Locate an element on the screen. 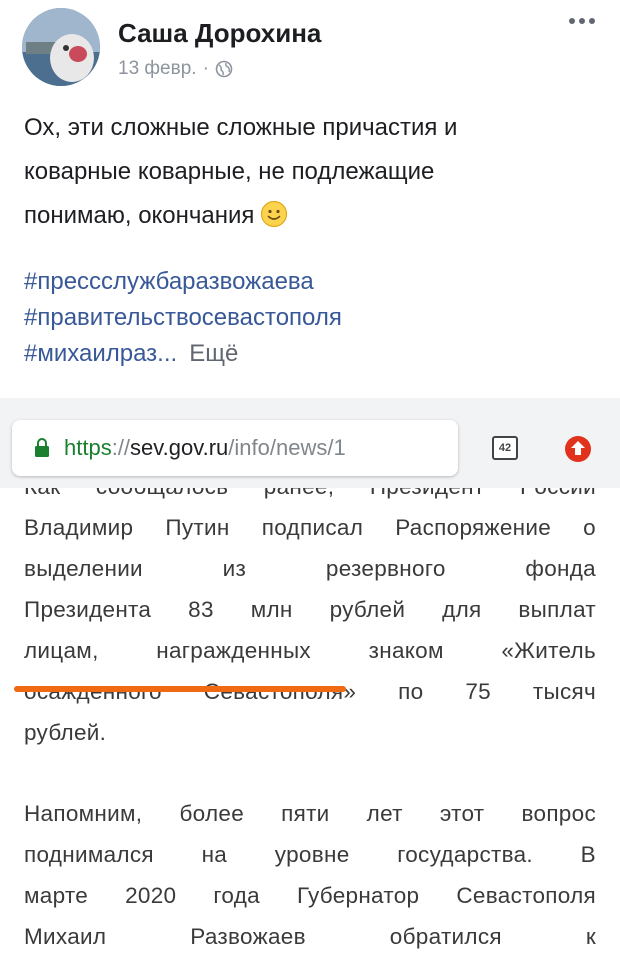 This screenshot has height=959, width=620. highlight-underline is located at coordinates (180, 689).